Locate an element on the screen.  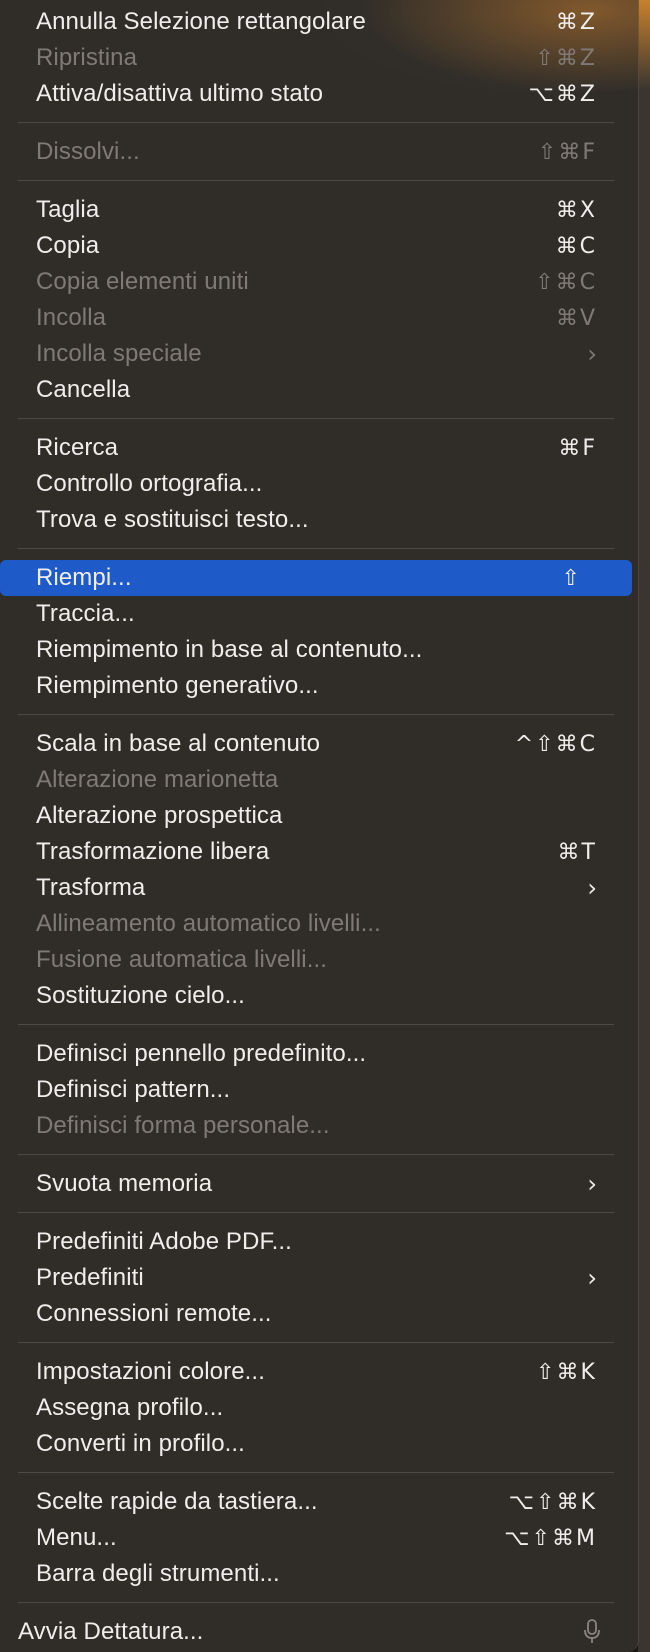
menu-item-shortcut: ⇧⌘Z is located at coordinates (566, 58).